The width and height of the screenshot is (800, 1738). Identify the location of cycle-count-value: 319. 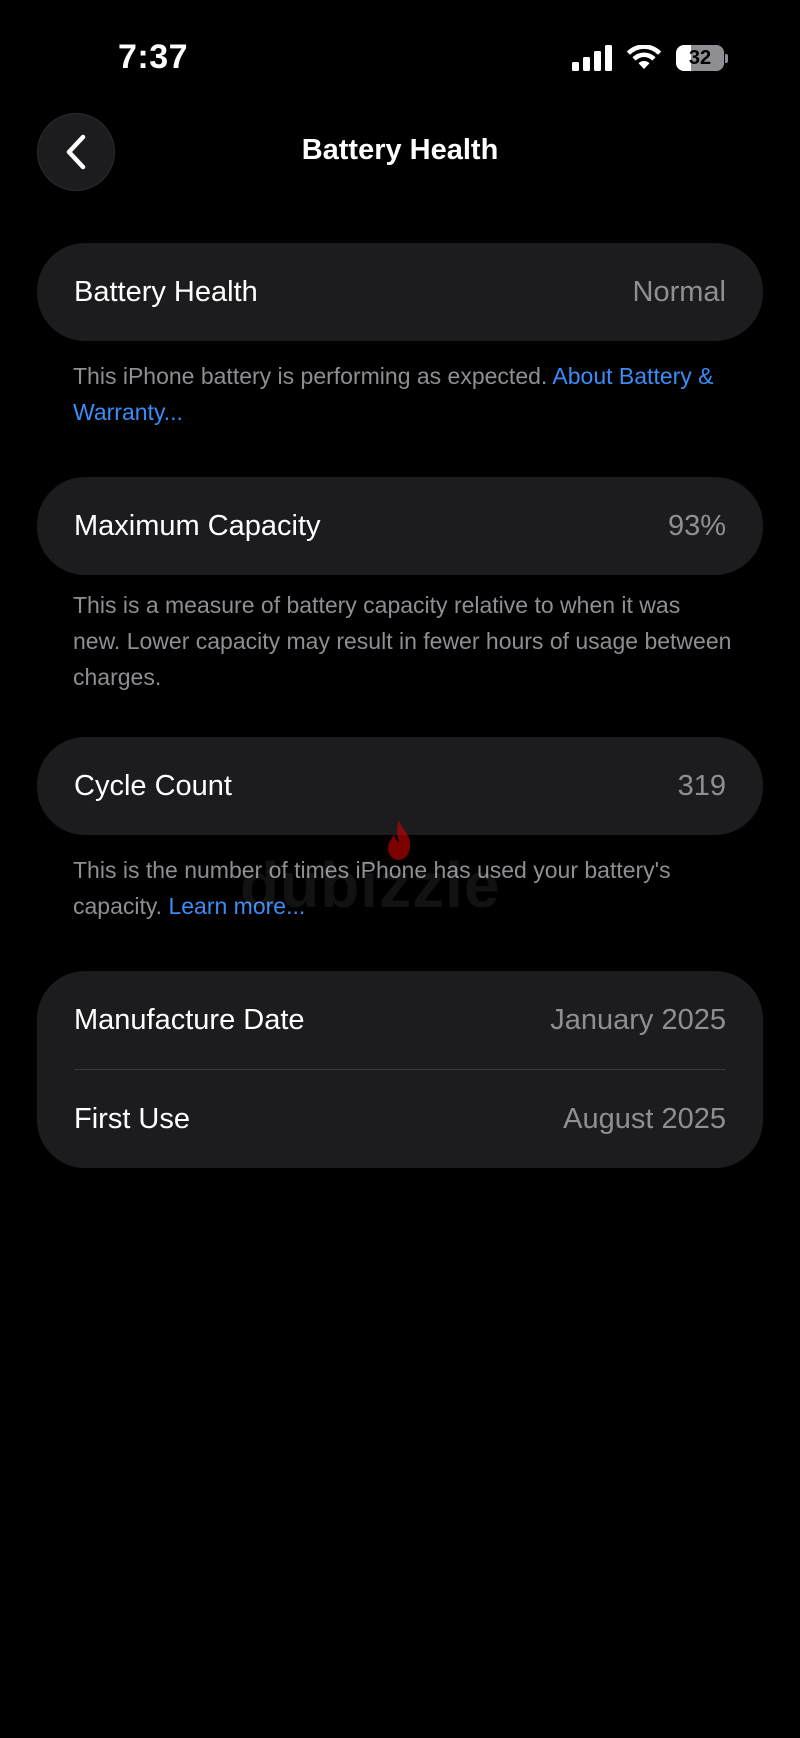
(701, 785).